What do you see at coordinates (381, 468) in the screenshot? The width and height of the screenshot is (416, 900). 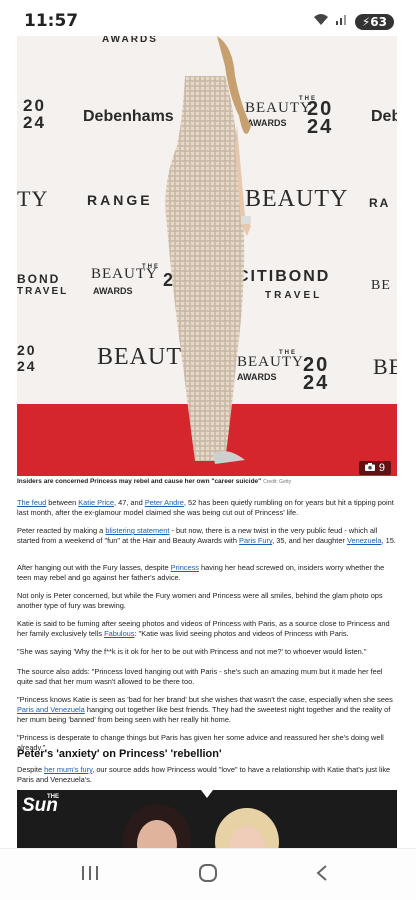 I see `photo-count-label: 9` at bounding box center [381, 468].